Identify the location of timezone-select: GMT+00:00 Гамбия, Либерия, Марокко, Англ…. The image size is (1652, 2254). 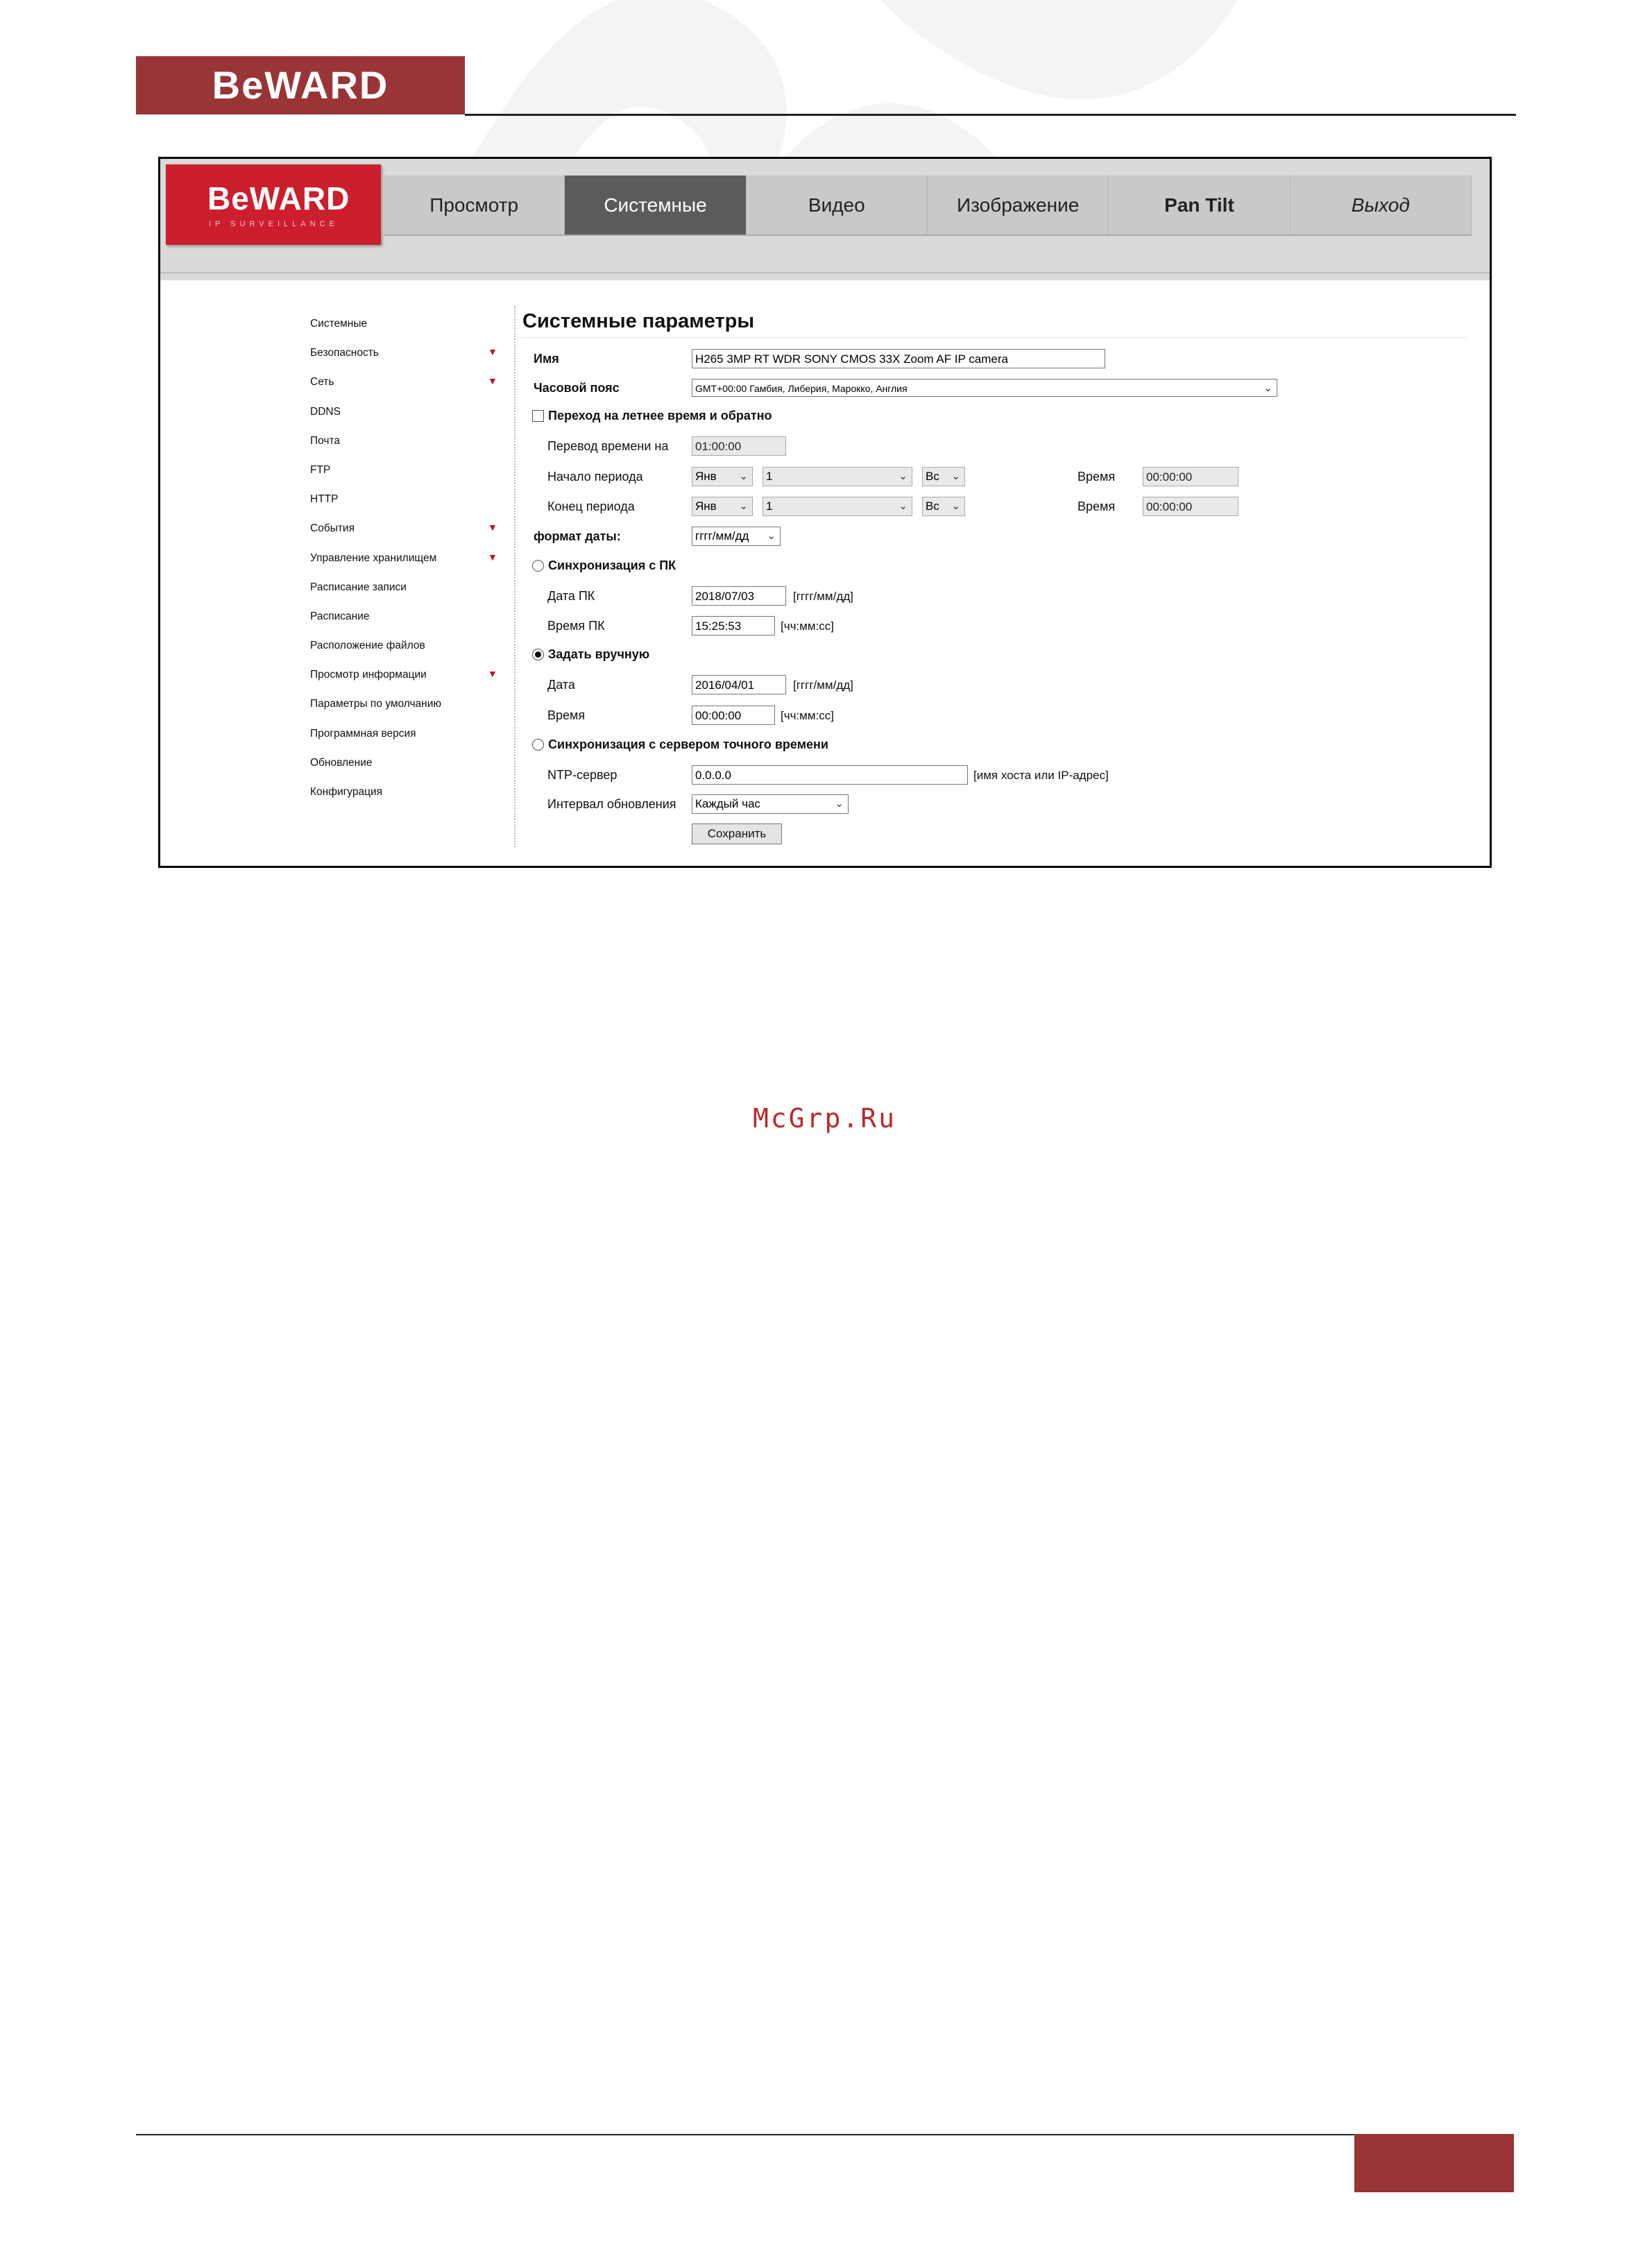
(984, 388).